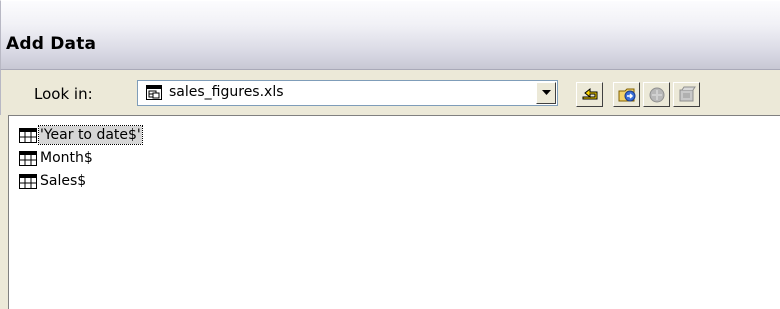  What do you see at coordinates (626, 94) in the screenshot?
I see `connect-to-folder-button` at bounding box center [626, 94].